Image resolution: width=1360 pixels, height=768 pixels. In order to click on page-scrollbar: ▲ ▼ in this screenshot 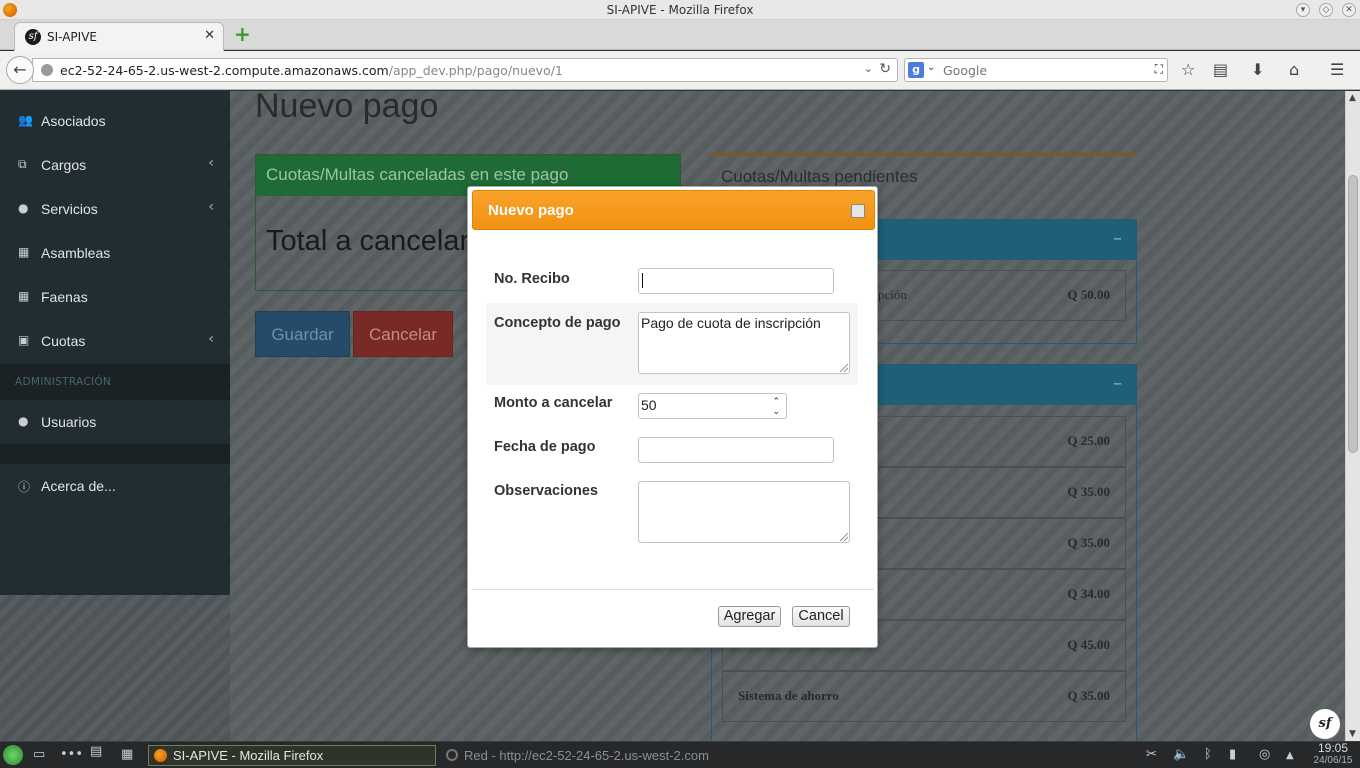, I will do `click(1352, 416)`.